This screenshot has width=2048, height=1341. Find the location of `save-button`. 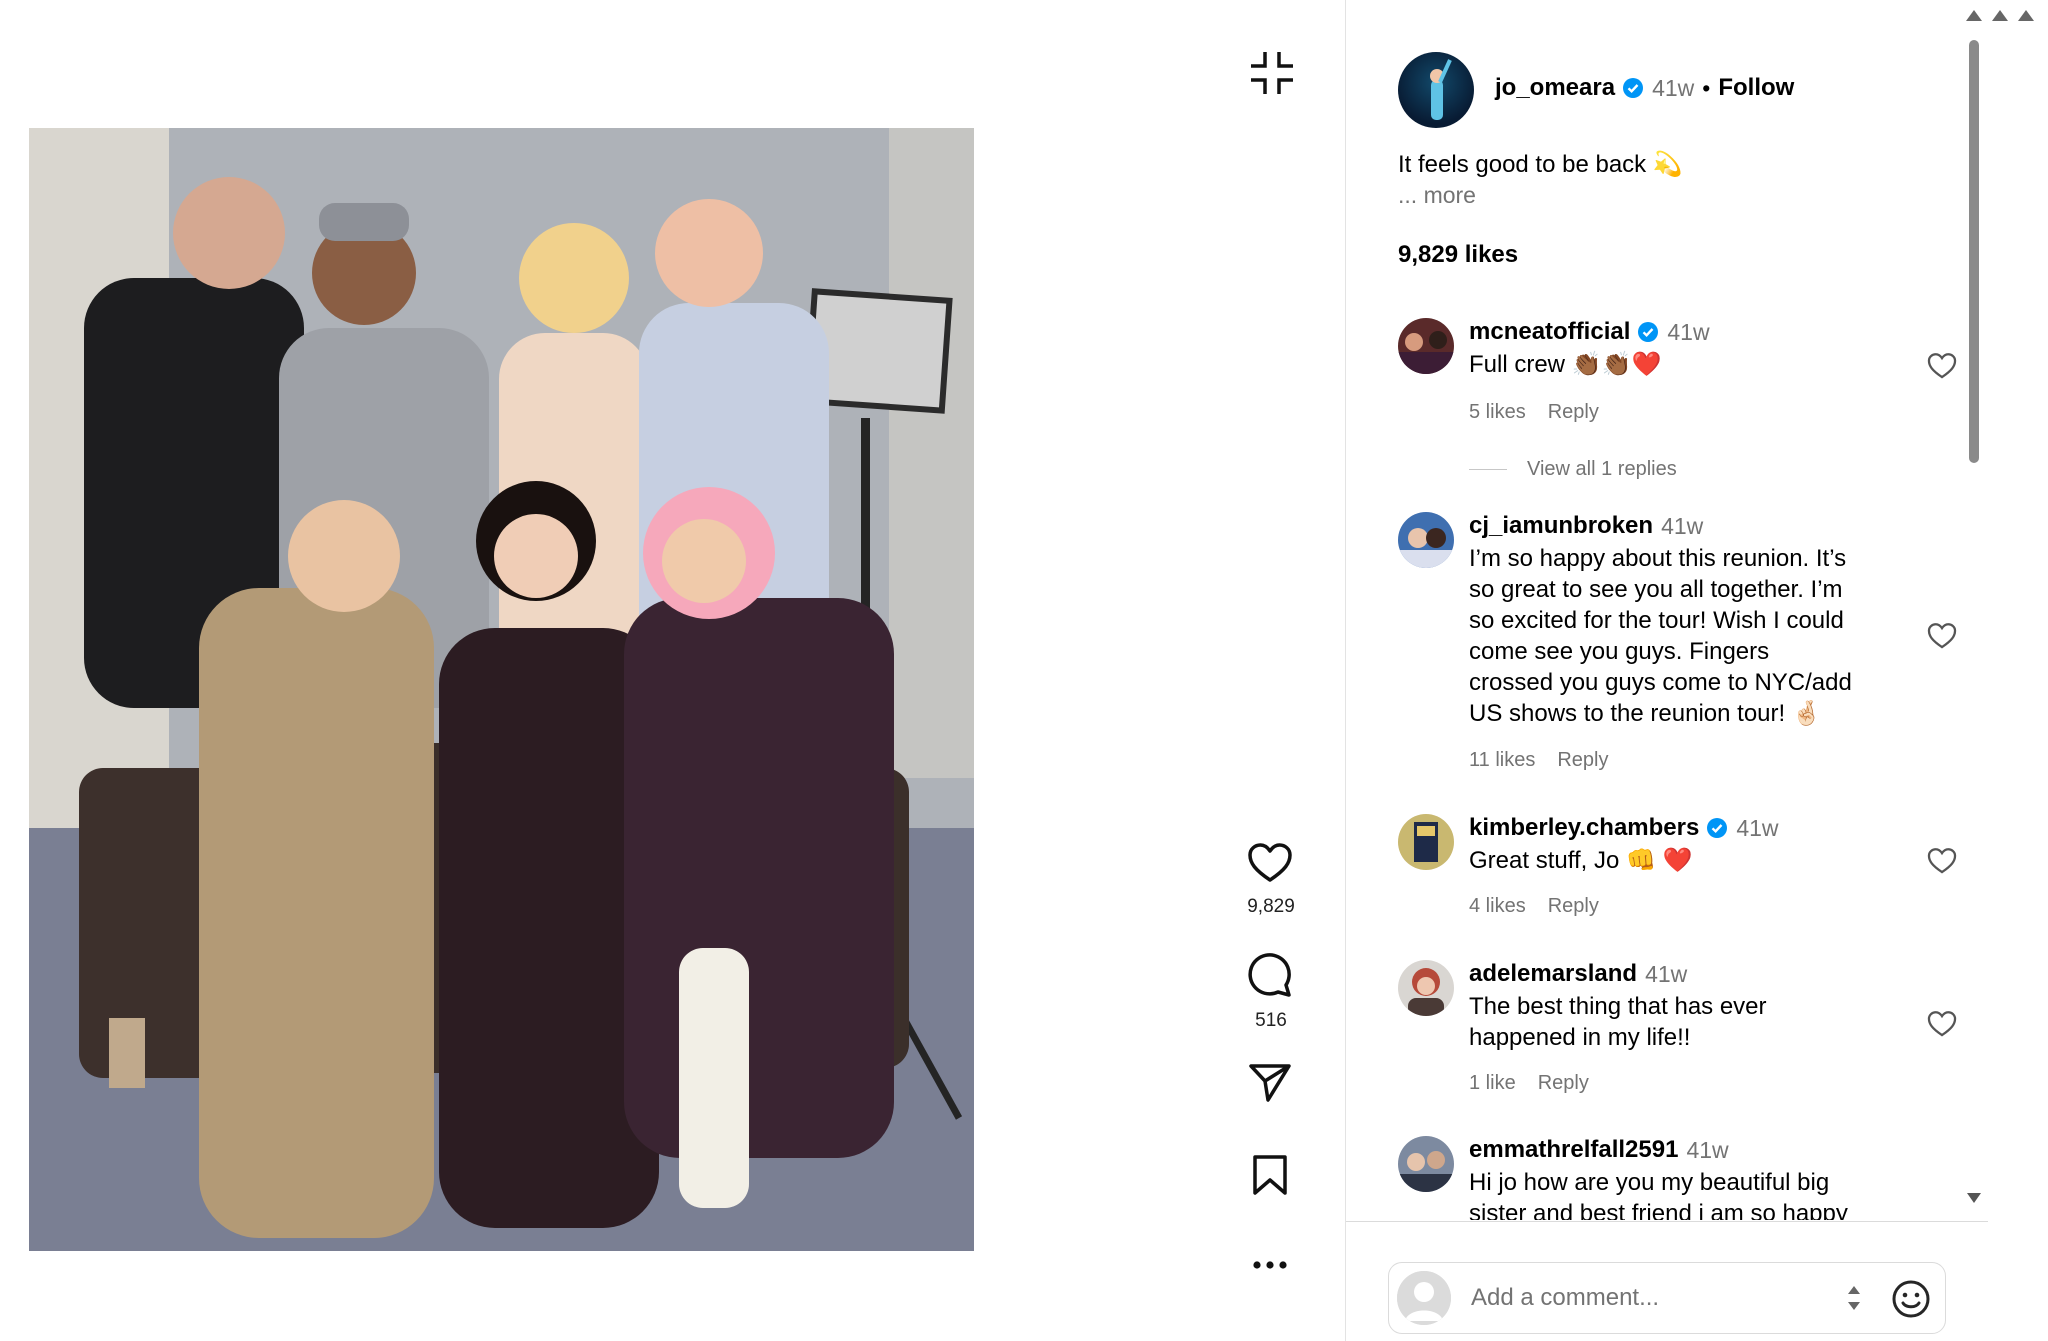

save-button is located at coordinates (1270, 1177).